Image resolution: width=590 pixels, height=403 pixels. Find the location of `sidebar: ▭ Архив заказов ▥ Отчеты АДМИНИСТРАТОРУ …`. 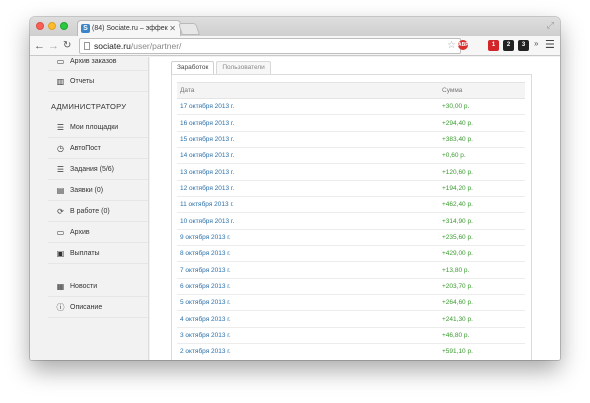

sidebar: ▭ Архив заказов ▥ Отчеты АДМИНИСТРАТОРУ … is located at coordinates (98, 208).